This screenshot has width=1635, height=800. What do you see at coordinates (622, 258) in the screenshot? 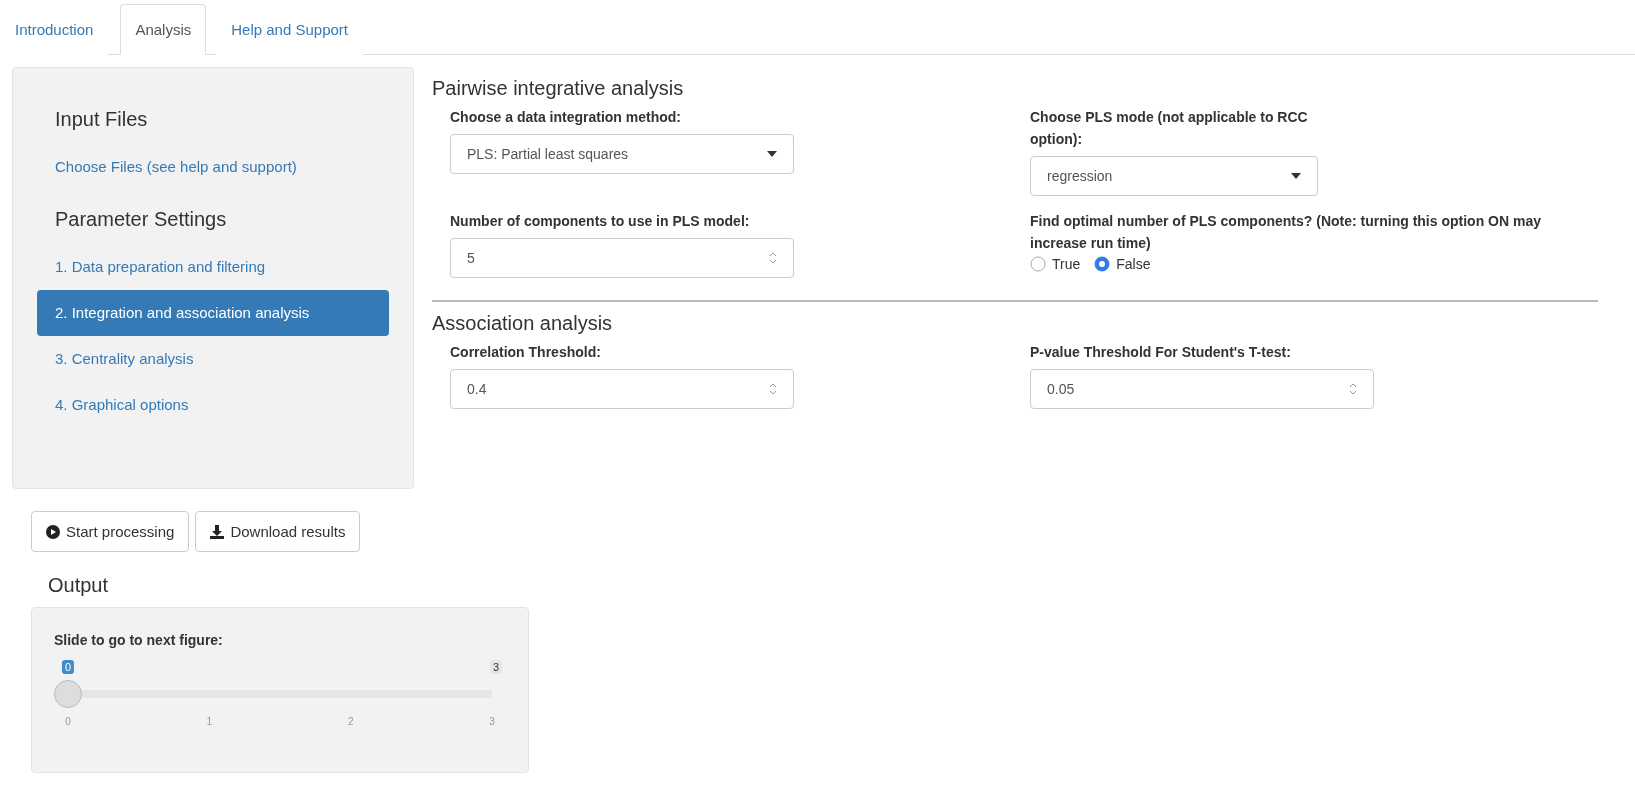
I see `number-field: 5` at bounding box center [622, 258].